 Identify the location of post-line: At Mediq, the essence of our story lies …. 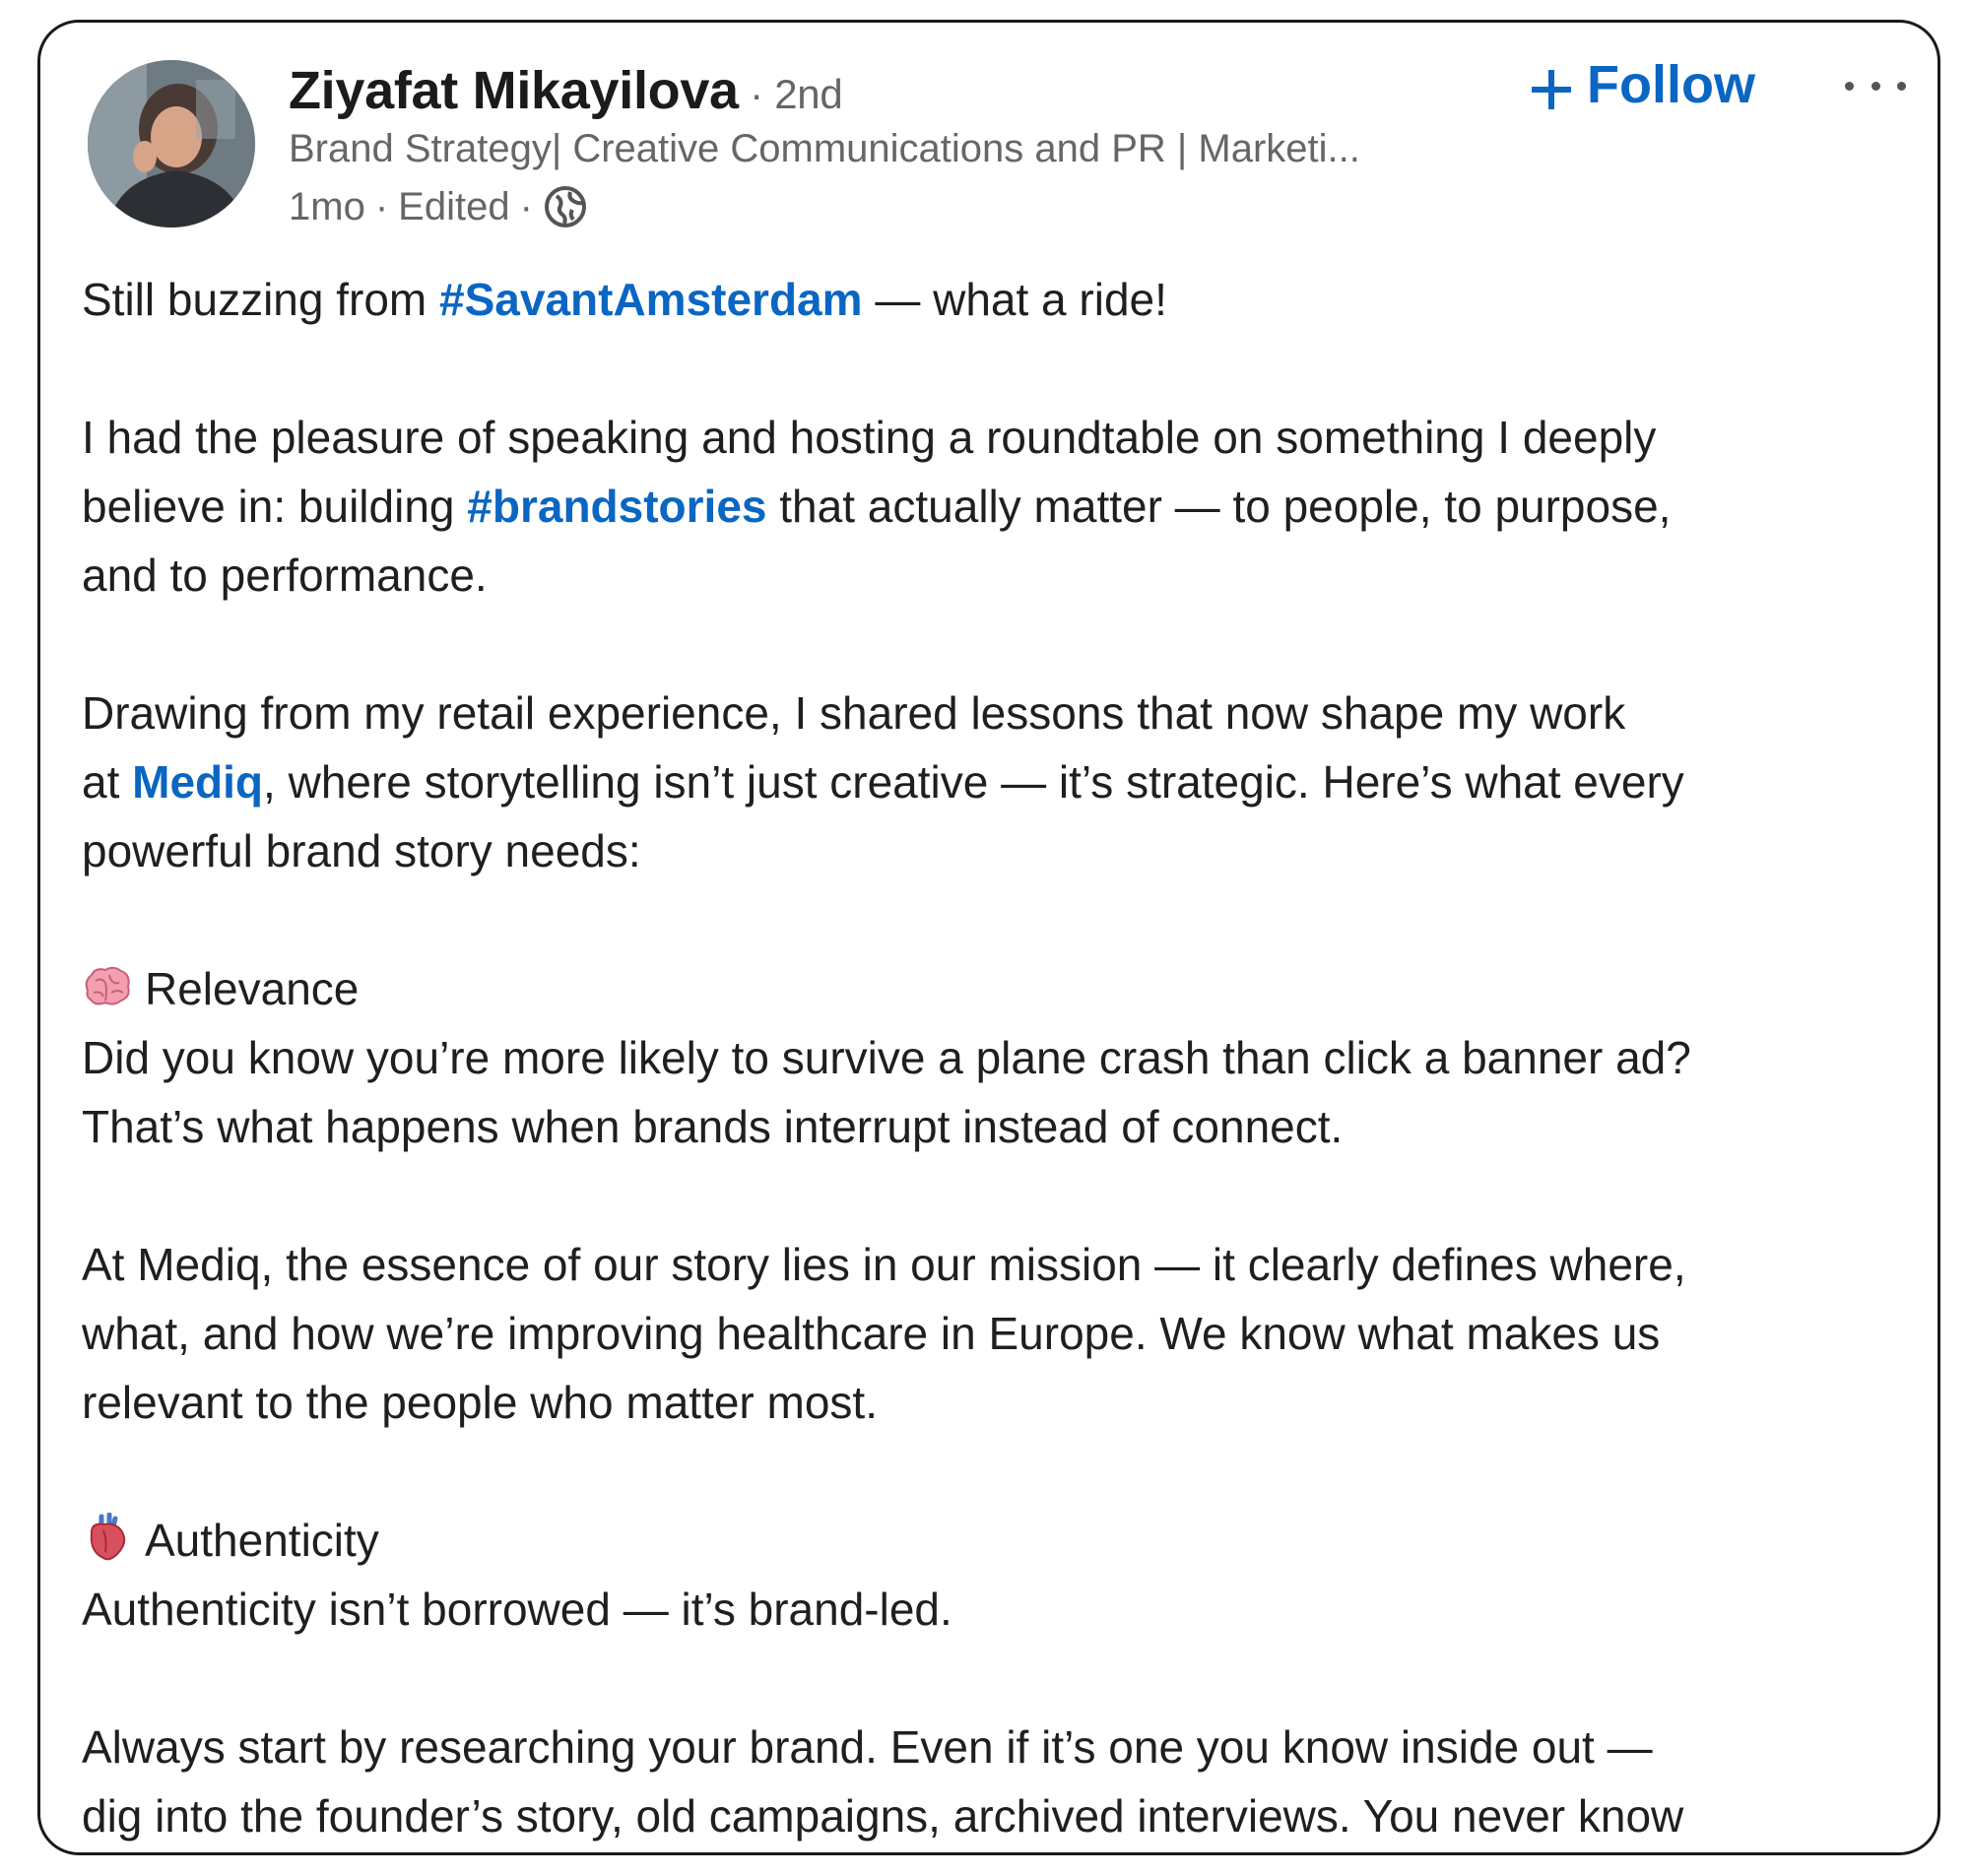
(884, 1264).